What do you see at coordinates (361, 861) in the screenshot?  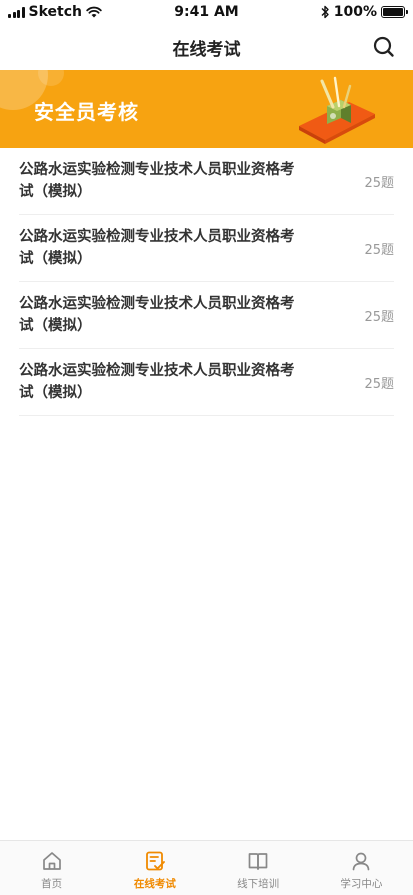 I see `user-icon` at bounding box center [361, 861].